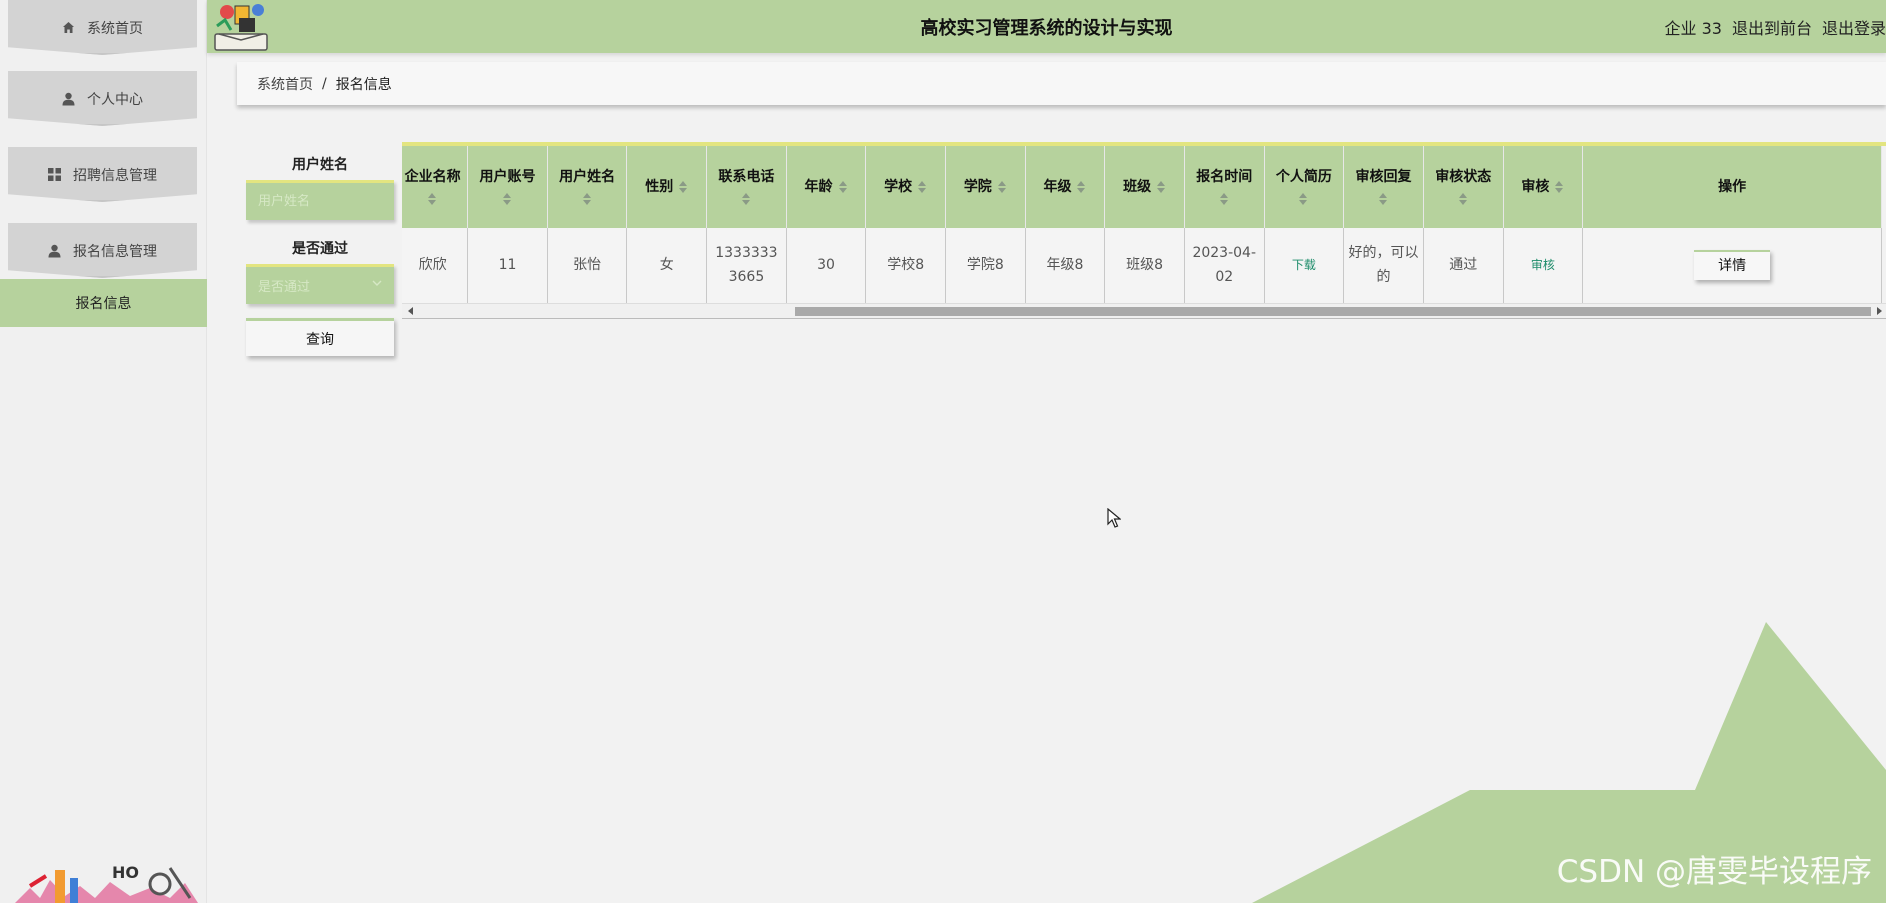 This screenshot has width=1886, height=903. What do you see at coordinates (435, 187) in the screenshot?
I see `column-header: 企业名称` at bounding box center [435, 187].